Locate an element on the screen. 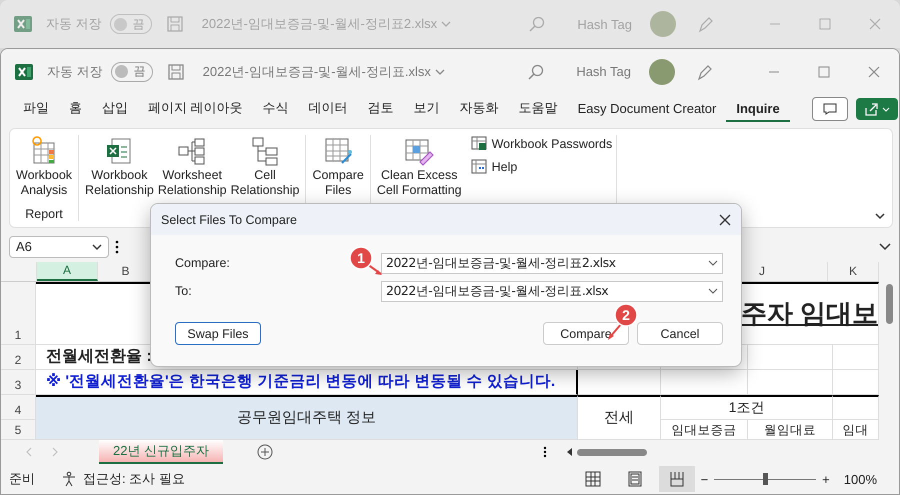 Image resolution: width=900 pixels, height=495 pixels. status-text: 준비 is located at coordinates (22, 479).